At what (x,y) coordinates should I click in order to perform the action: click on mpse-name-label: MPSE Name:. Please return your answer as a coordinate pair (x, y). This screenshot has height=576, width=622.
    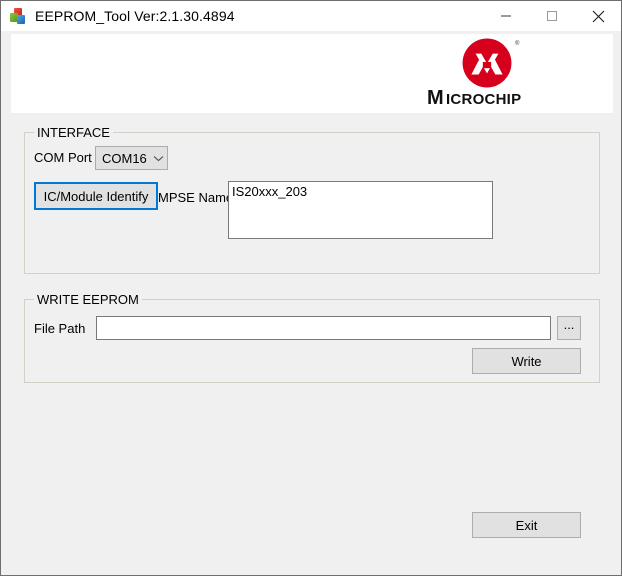
    Looking at the image, I should click on (197, 197).